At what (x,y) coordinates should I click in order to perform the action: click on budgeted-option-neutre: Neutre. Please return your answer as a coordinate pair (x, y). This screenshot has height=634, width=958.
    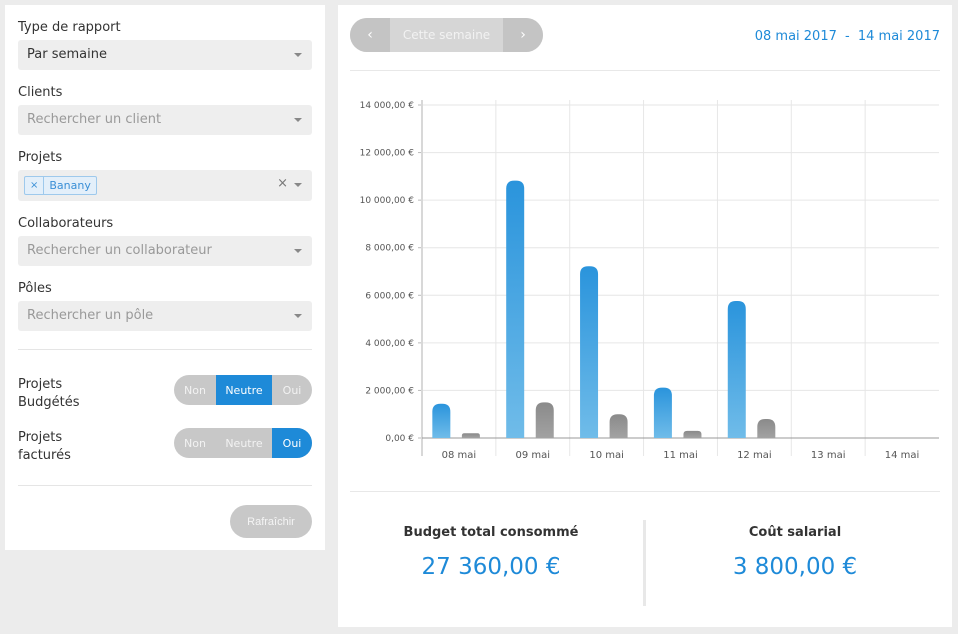
    Looking at the image, I should click on (244, 390).